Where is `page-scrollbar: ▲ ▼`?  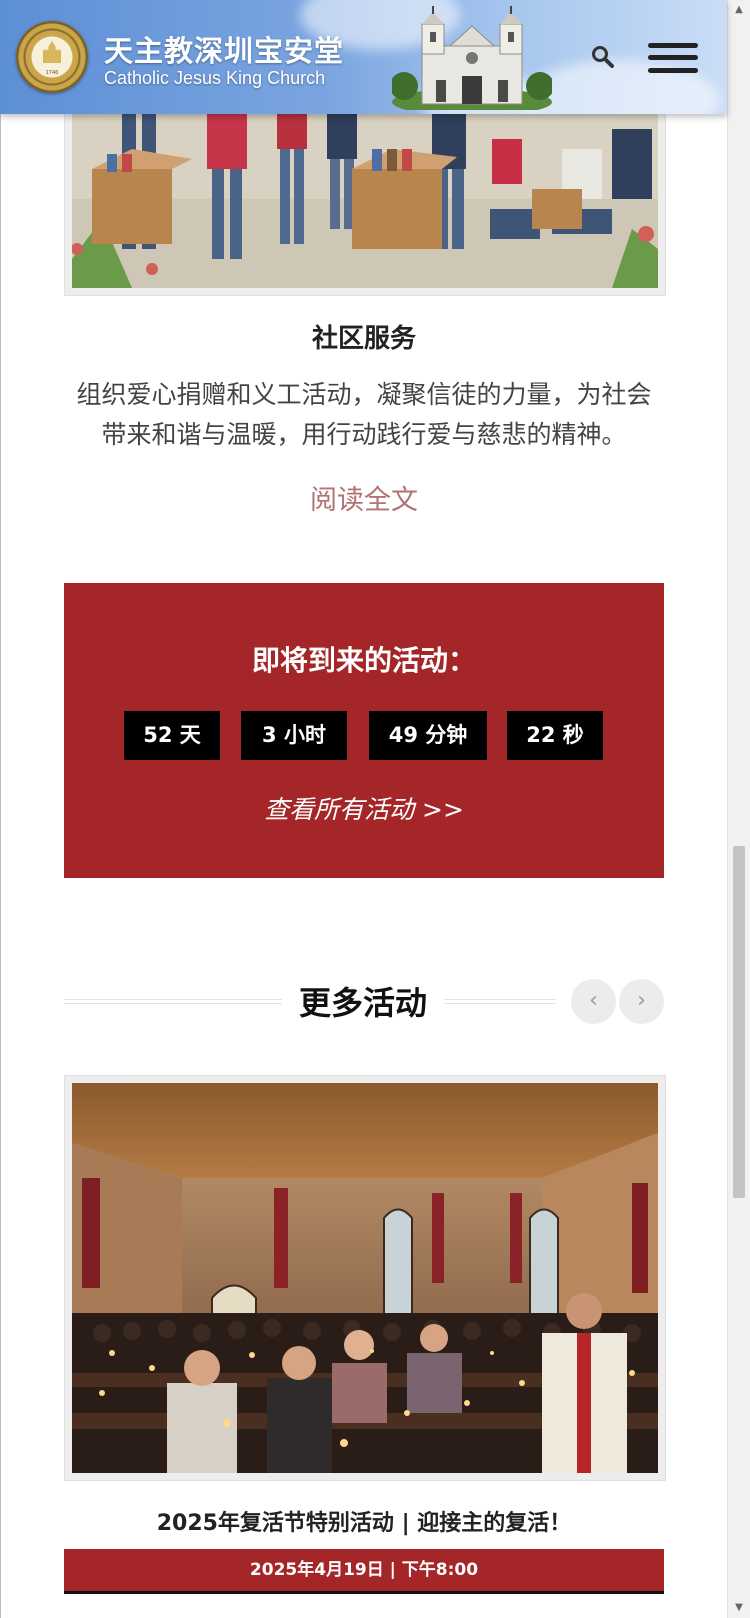 page-scrollbar: ▲ ▼ is located at coordinates (738, 809).